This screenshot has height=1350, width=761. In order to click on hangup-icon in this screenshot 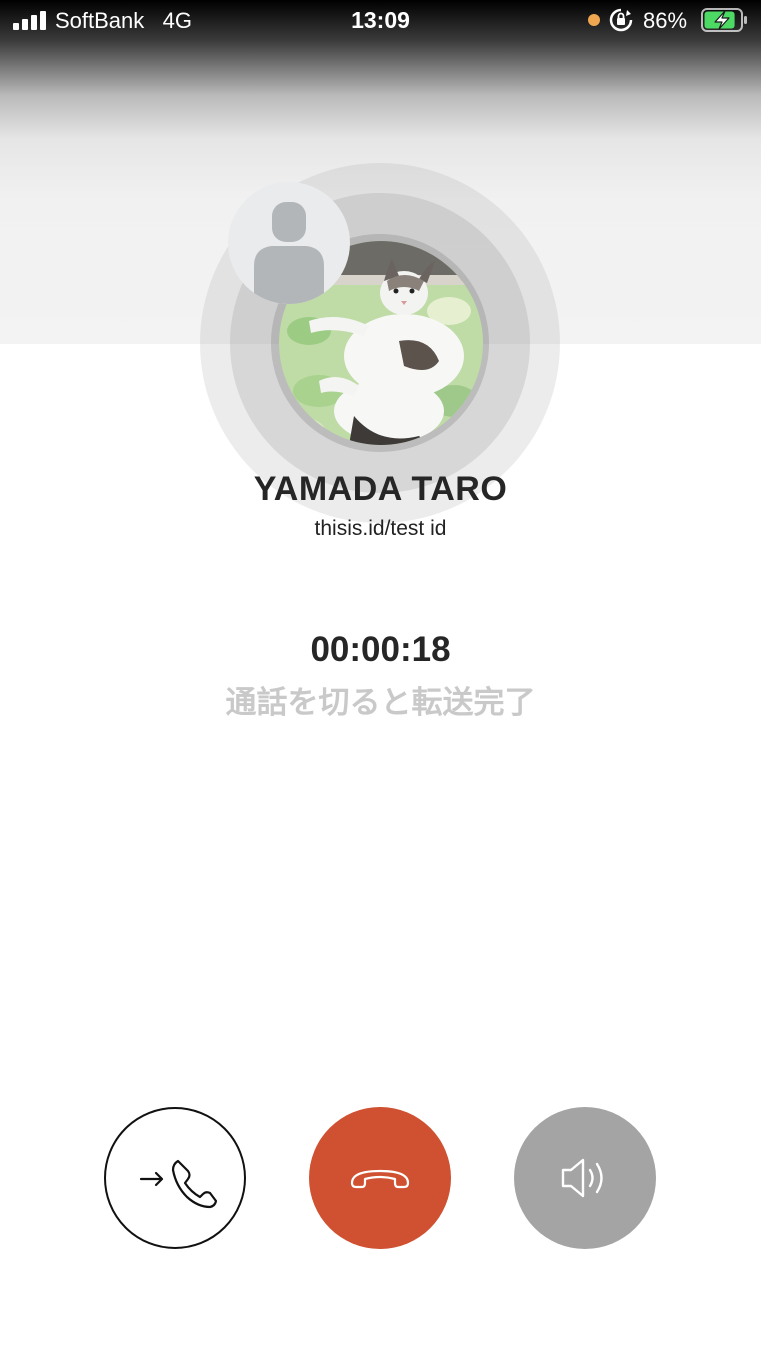, I will do `click(380, 1179)`.